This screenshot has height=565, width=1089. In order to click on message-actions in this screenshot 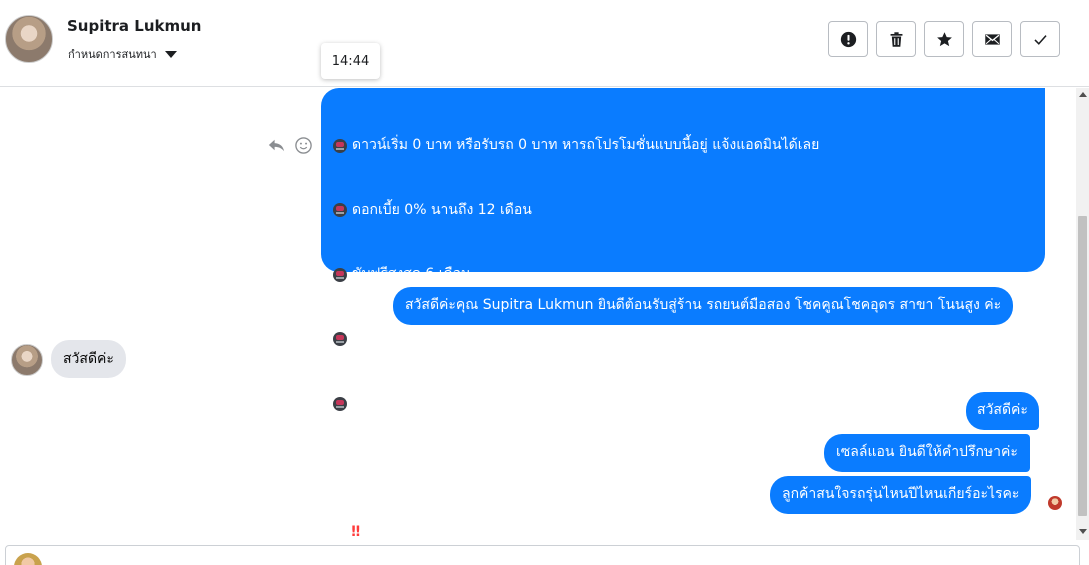, I will do `click(290, 145)`.